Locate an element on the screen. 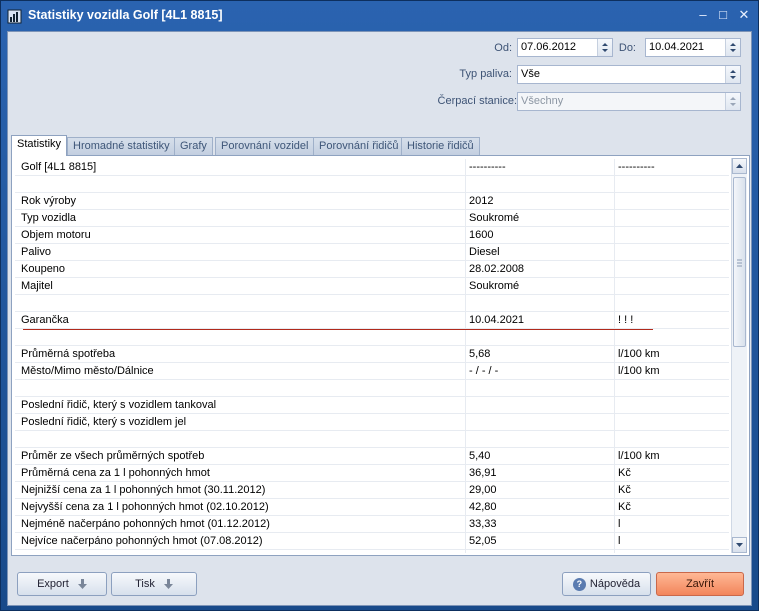 The image size is (759, 611). help-button: ? Nápověda is located at coordinates (606, 584).